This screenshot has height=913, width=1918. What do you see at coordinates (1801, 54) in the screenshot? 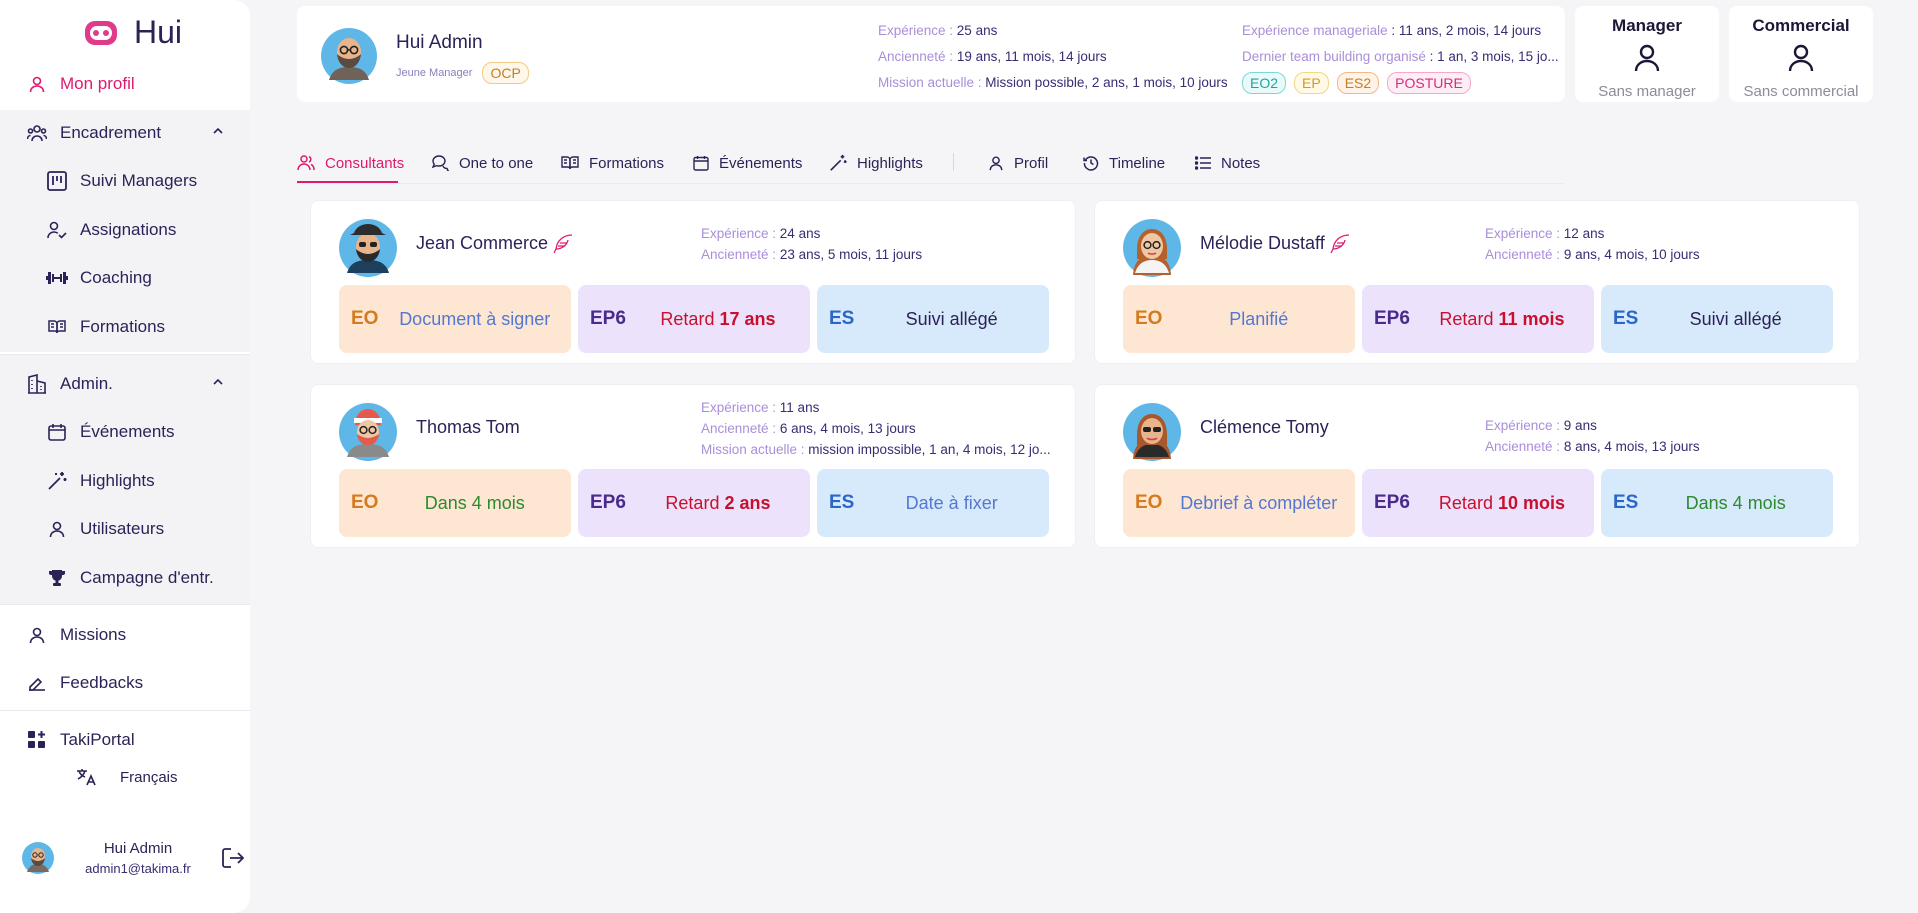
I see `commercial-card: Commercial Sans commercial` at bounding box center [1801, 54].